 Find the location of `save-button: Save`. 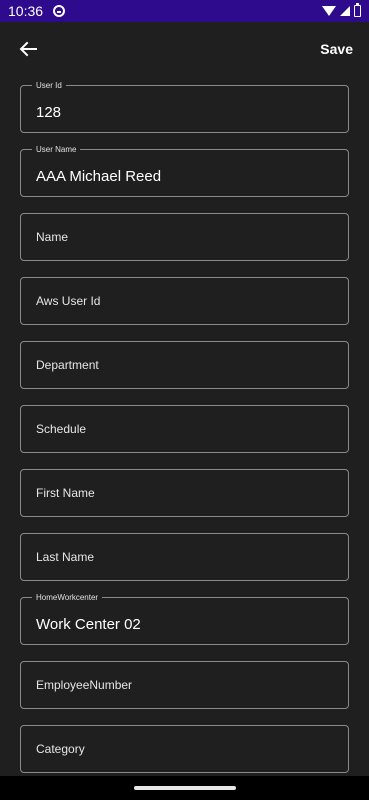

save-button: Save is located at coordinates (336, 49).